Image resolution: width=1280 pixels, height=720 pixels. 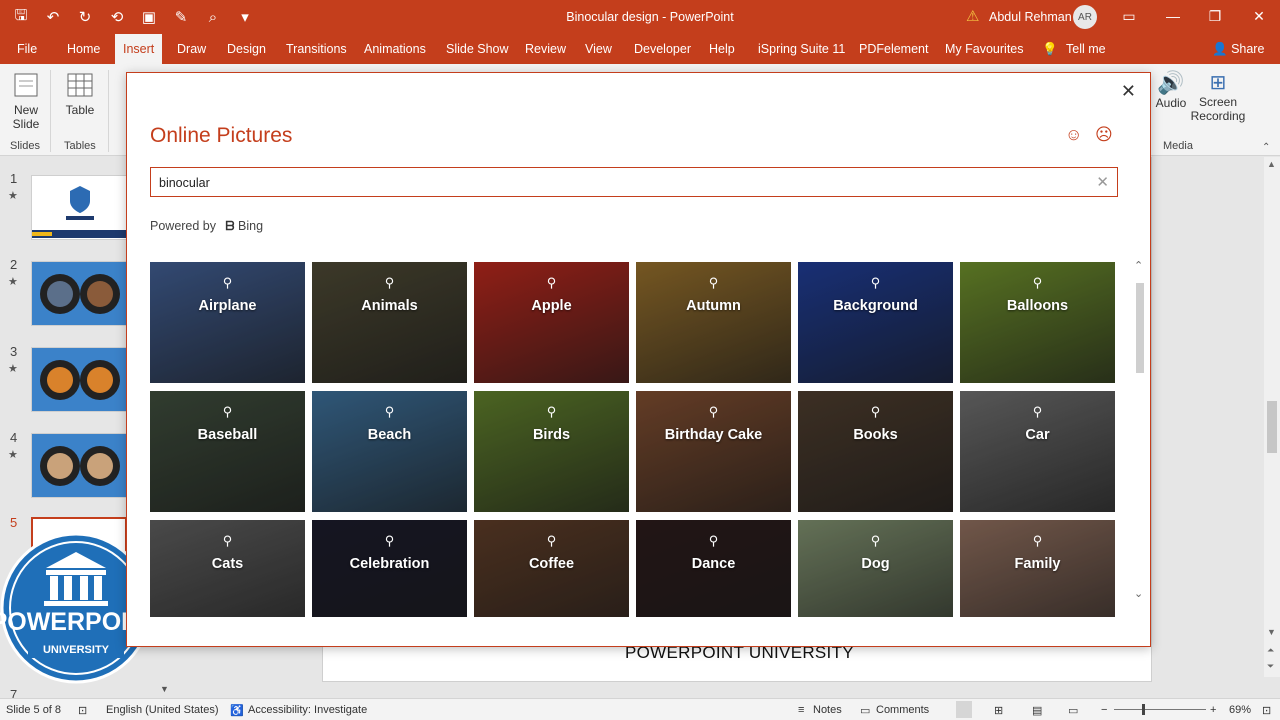 I want to click on category-tile: ⚲ Airplane, so click(x=227, y=322).